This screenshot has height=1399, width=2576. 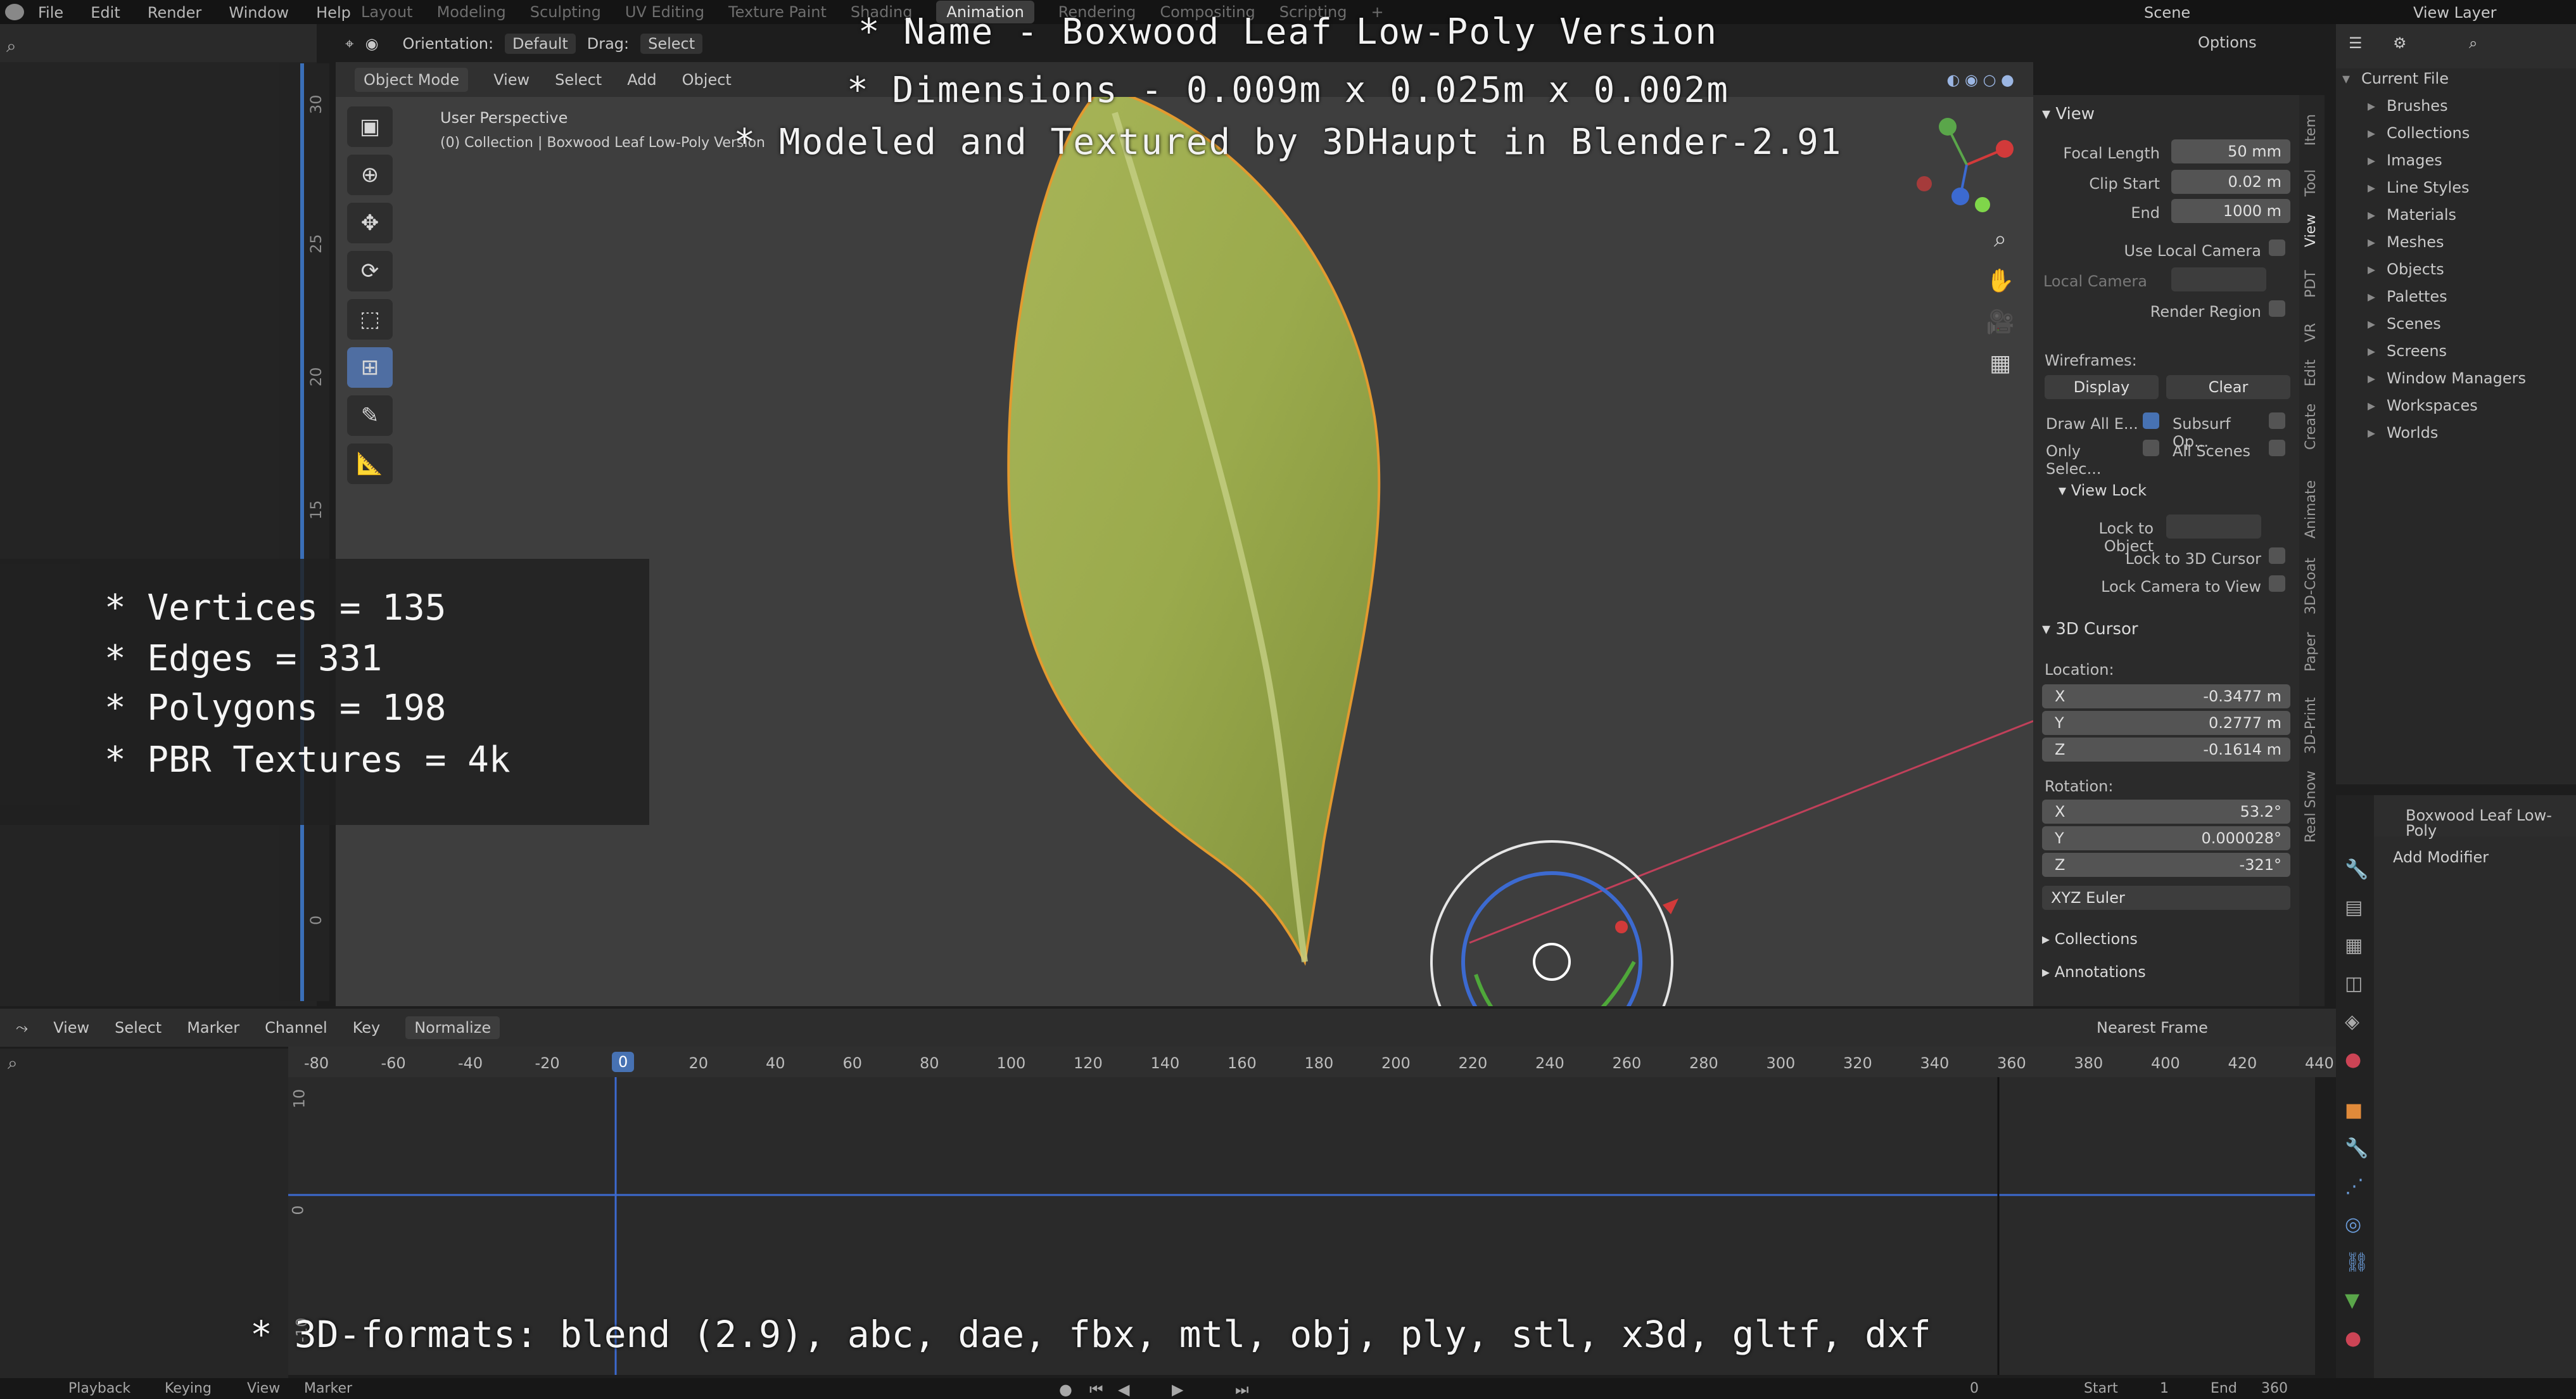 What do you see at coordinates (263, 1388) in the screenshot?
I see `view-menu: View` at bounding box center [263, 1388].